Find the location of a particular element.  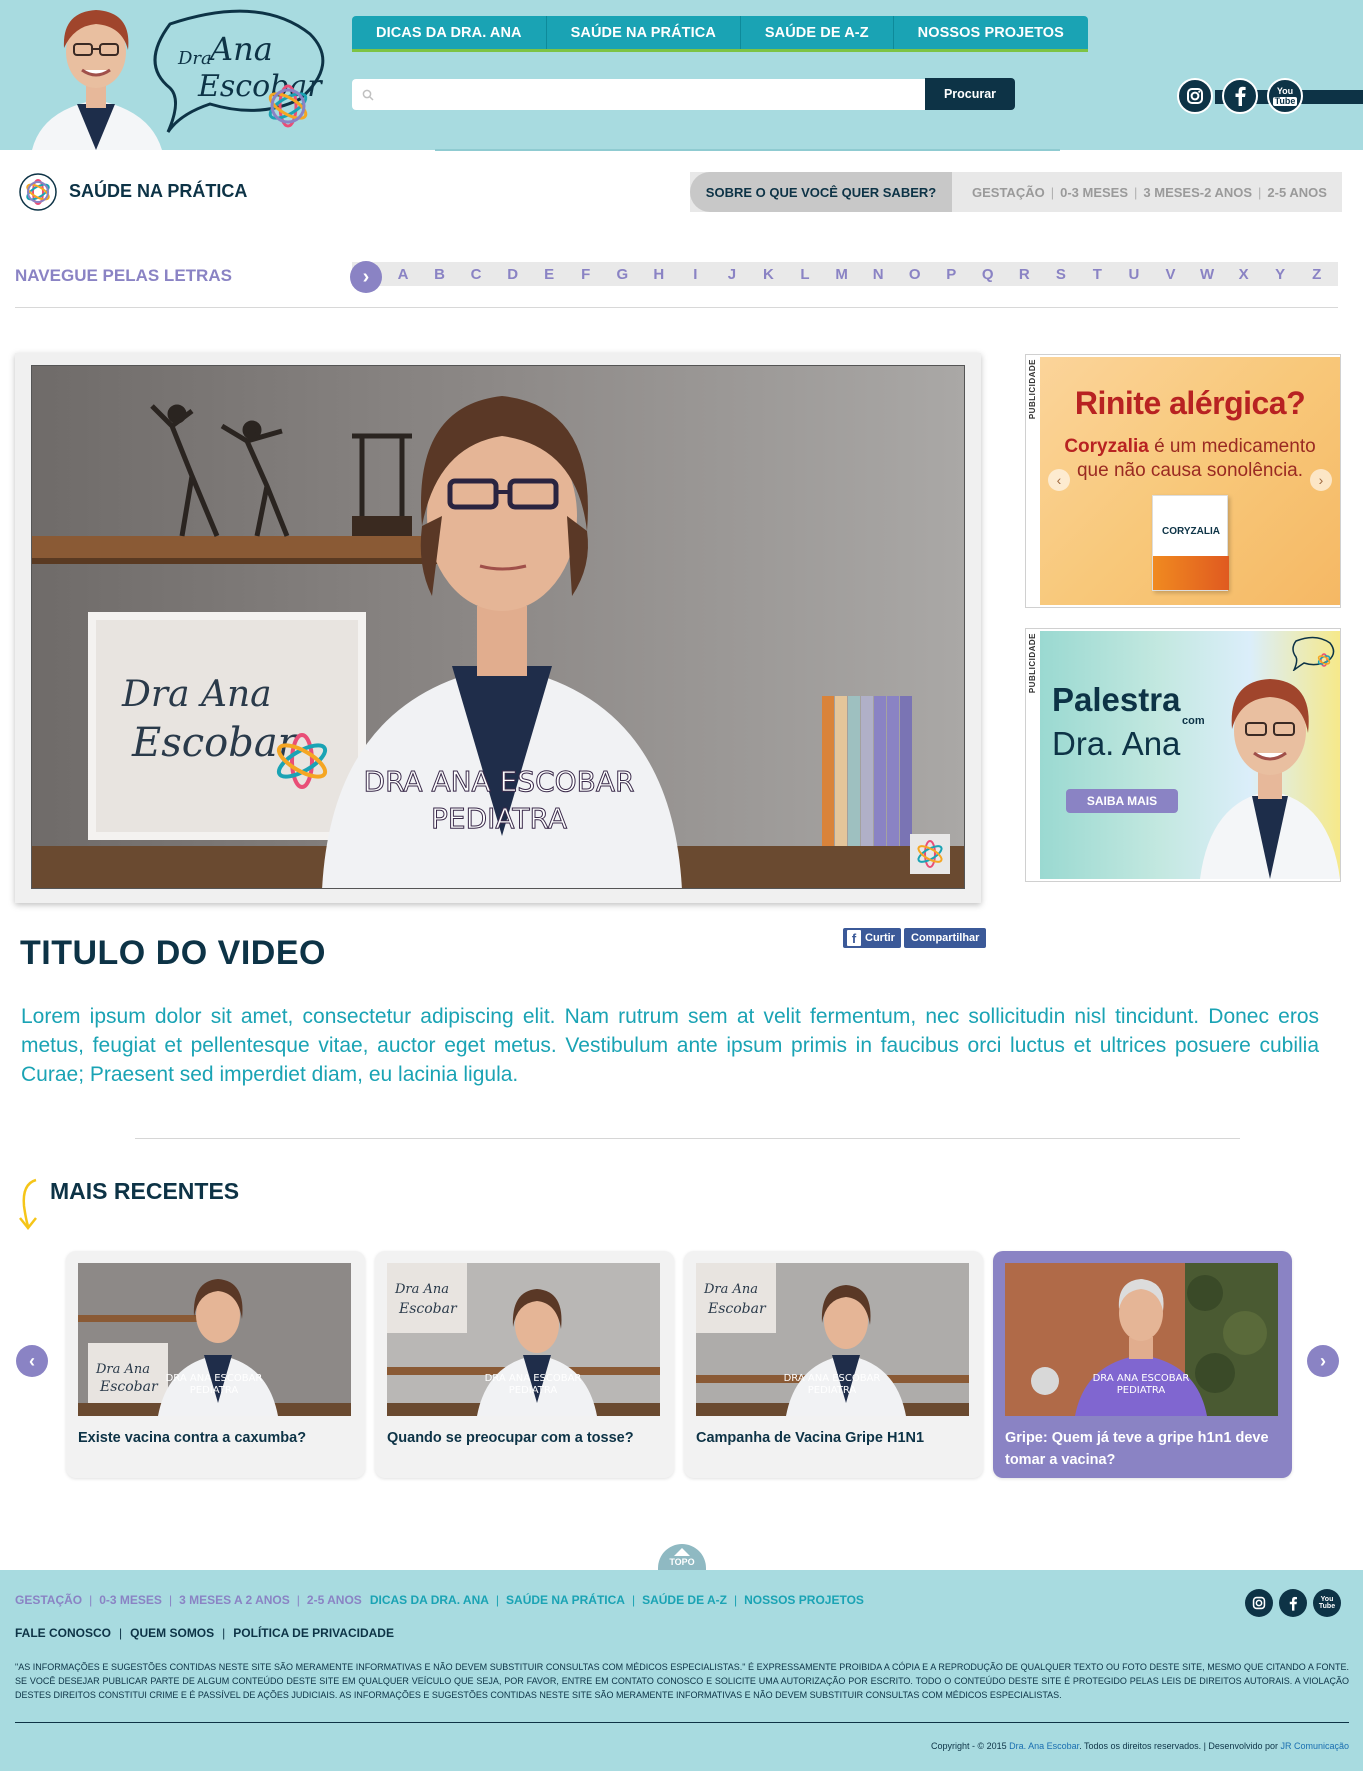

thumb-caption-name: DRA ANA ESCOBAR is located at coordinates (1141, 1378).